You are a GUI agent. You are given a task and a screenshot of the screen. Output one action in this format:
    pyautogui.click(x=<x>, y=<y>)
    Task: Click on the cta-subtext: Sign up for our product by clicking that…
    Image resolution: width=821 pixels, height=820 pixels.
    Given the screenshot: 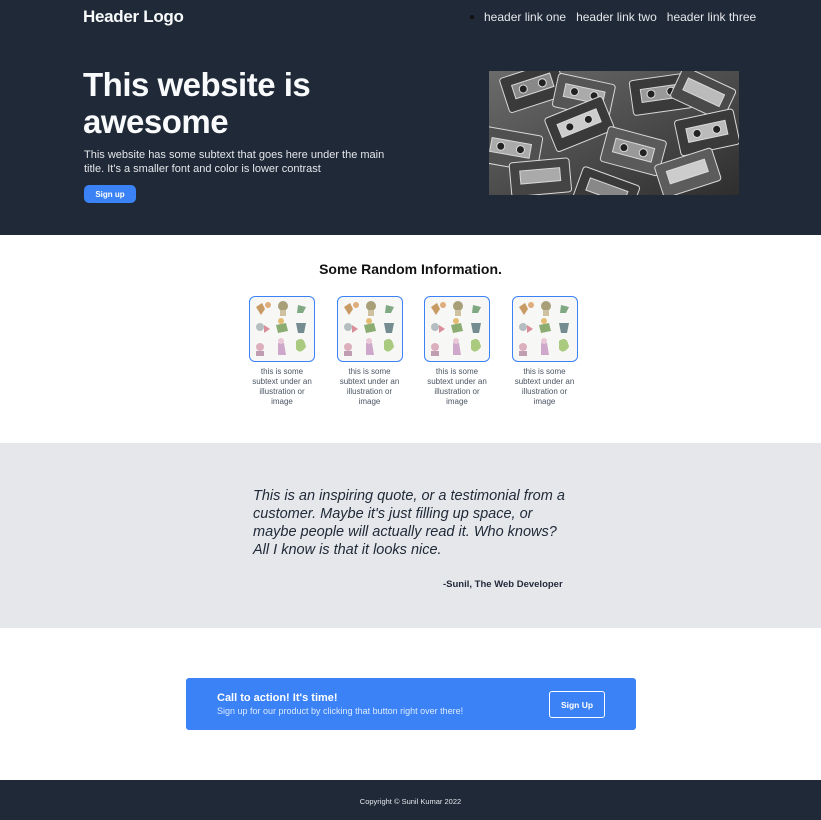 What is the action you would take?
    pyautogui.click(x=340, y=711)
    